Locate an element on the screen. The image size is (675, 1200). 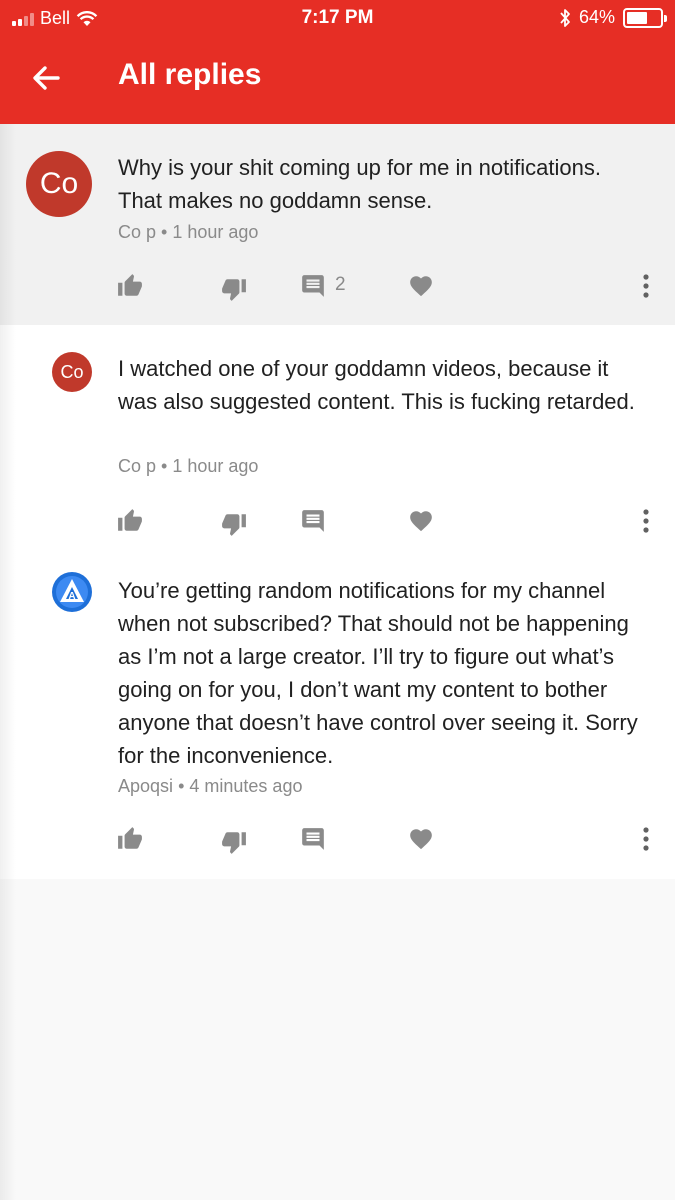
avatar: A is located at coordinates (72, 592).